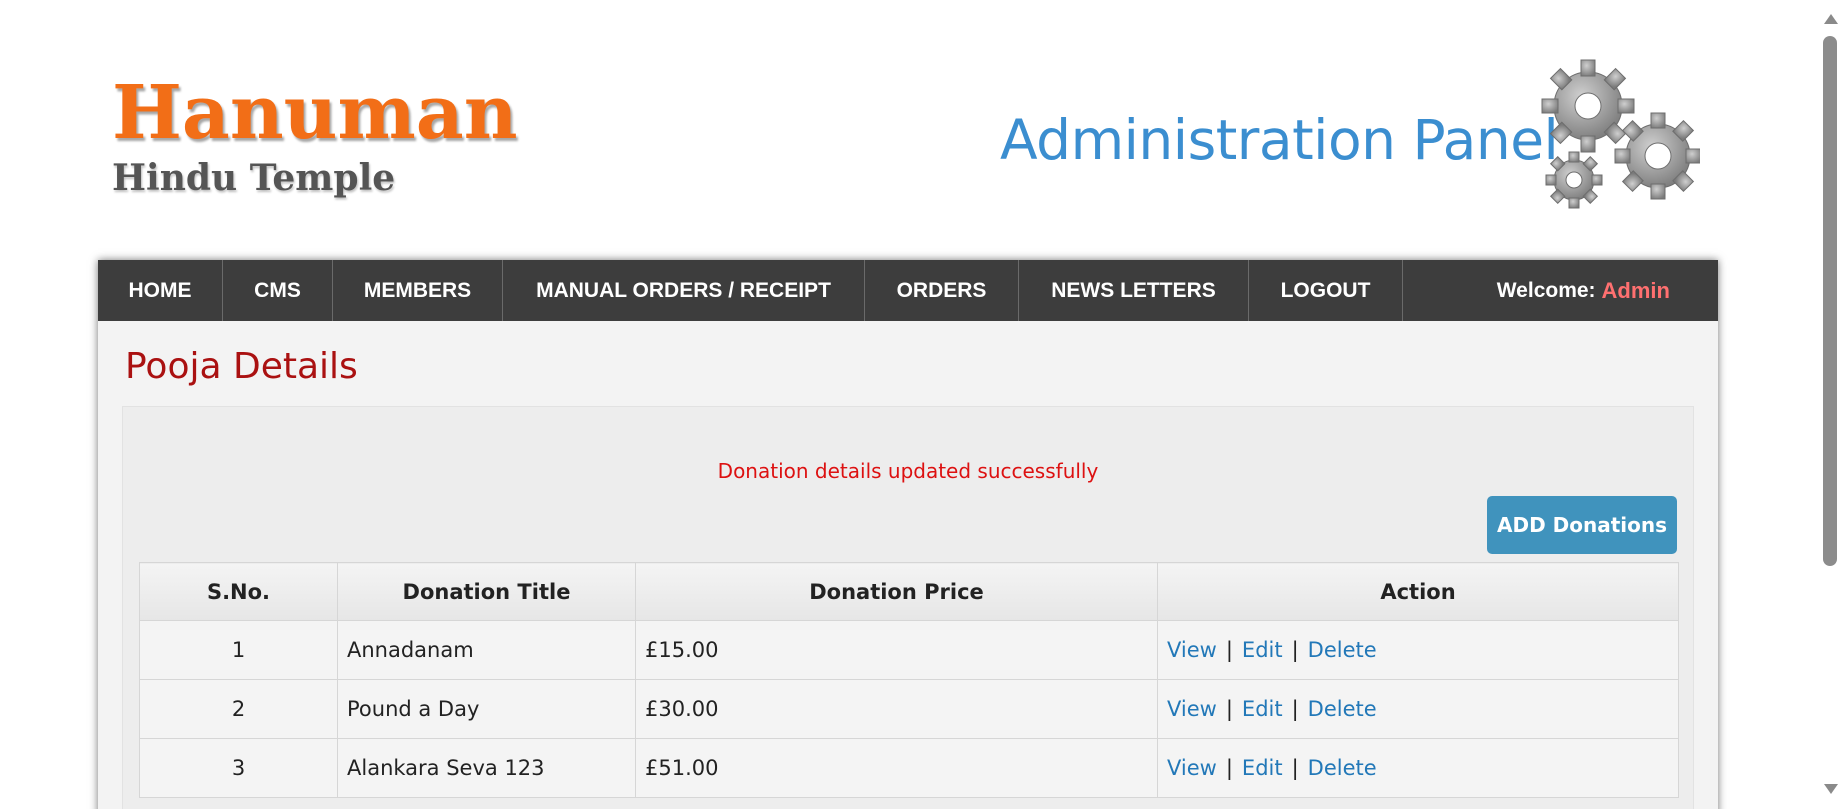  What do you see at coordinates (1326, 290) in the screenshot?
I see `nav-logout: LOGOUT` at bounding box center [1326, 290].